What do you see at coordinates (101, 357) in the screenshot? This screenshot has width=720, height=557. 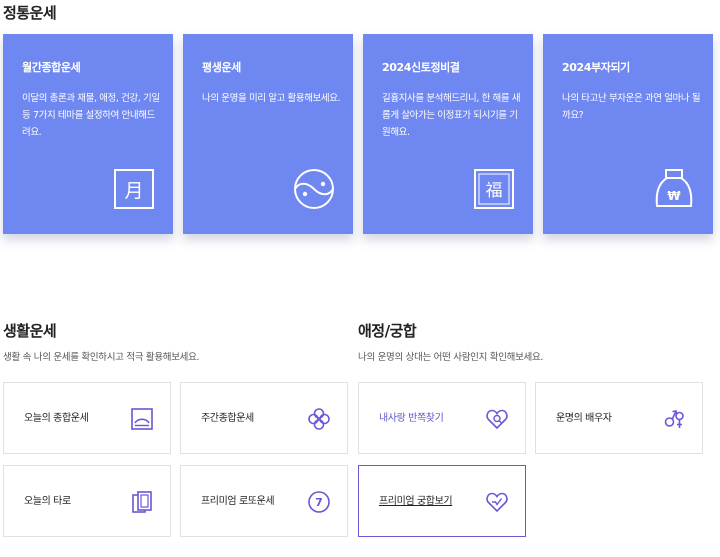 I see `section-description-life: 생활 속 나의 운세를 확인하시고 적극 활용해보세요.` at bounding box center [101, 357].